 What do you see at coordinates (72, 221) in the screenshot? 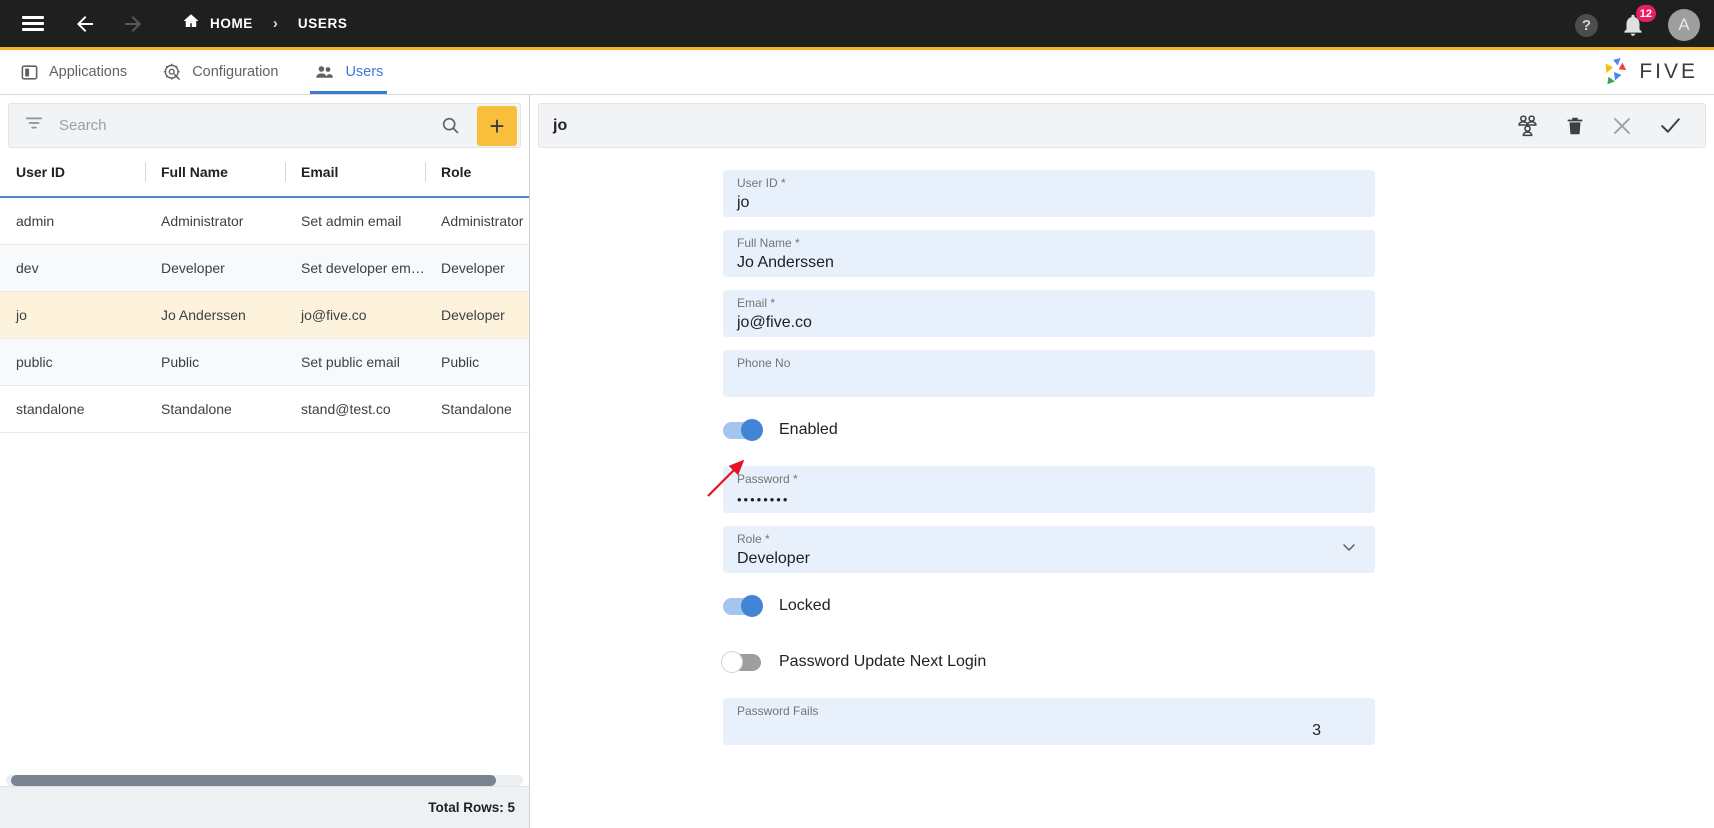
I see `cell-user-id: admin` at bounding box center [72, 221].